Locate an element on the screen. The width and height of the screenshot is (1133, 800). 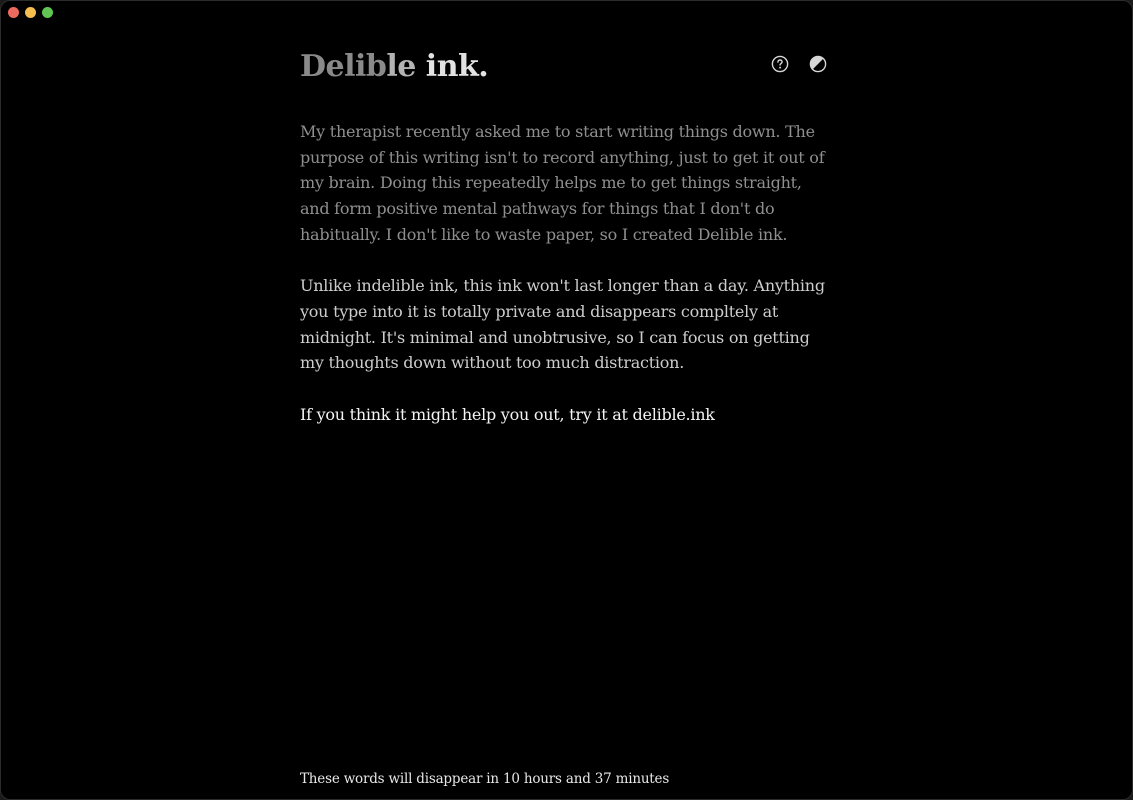
theme-toggle-button is located at coordinates (818, 64).